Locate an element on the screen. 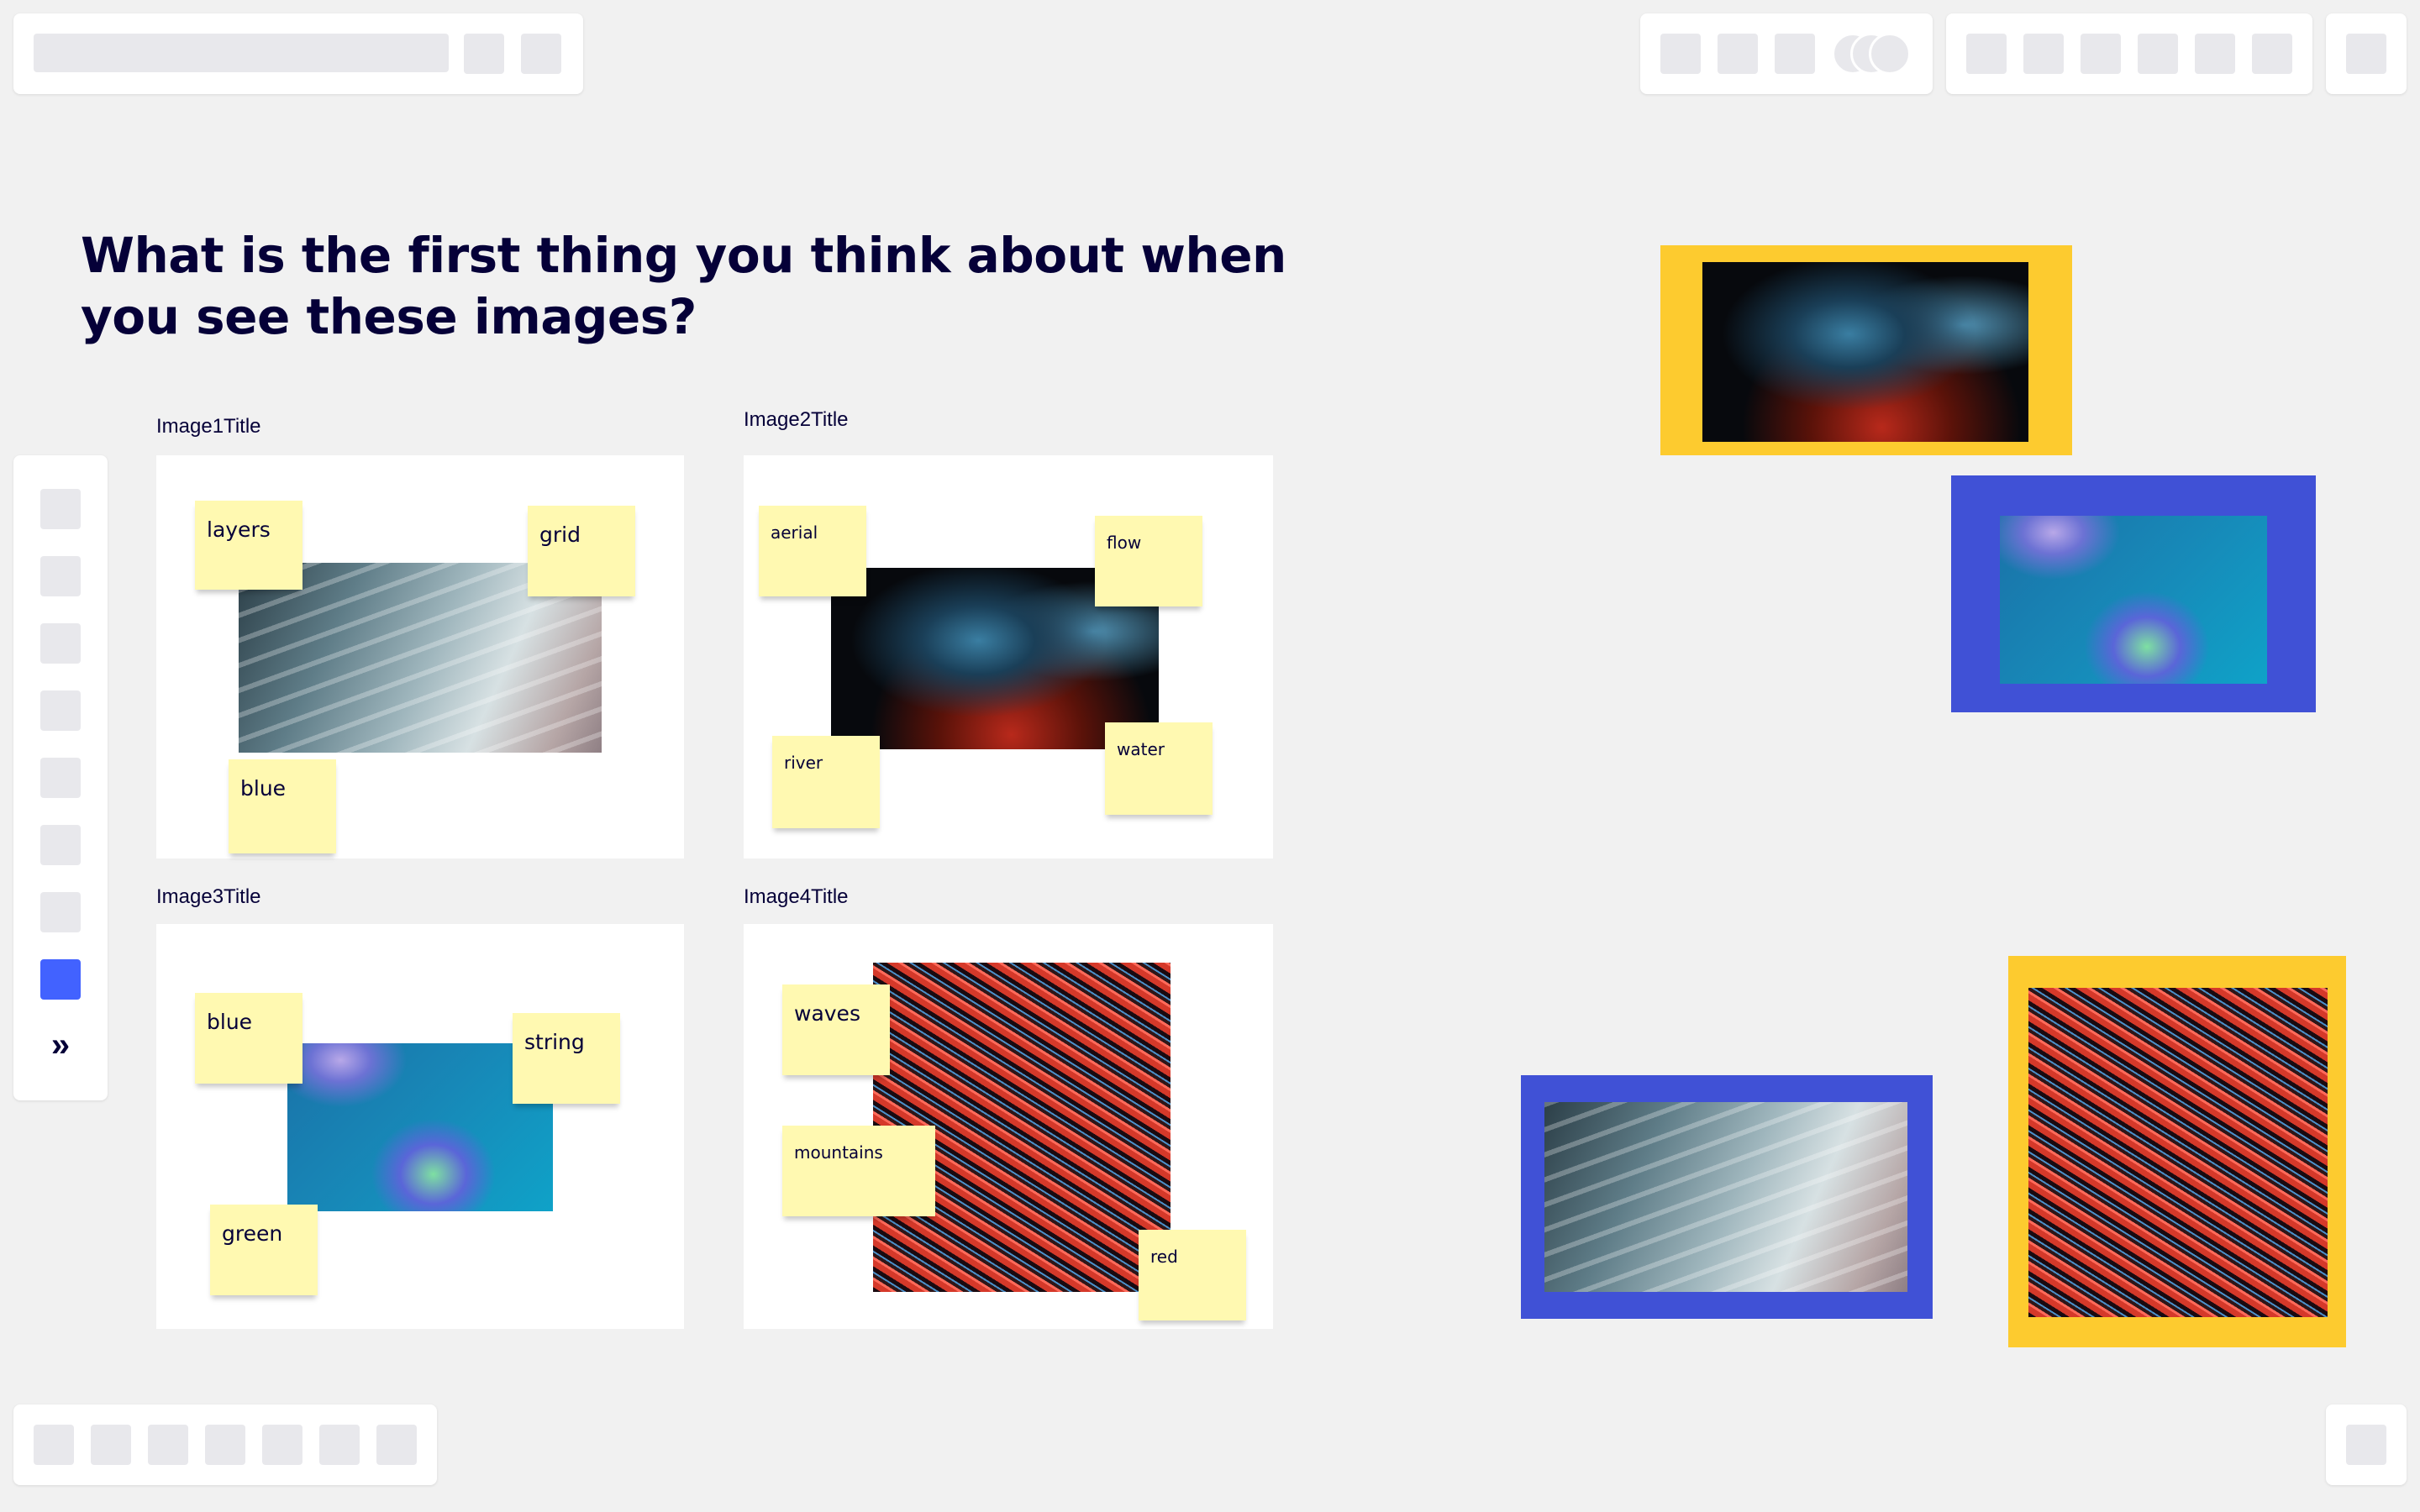  avatar is located at coordinates (1890, 54).